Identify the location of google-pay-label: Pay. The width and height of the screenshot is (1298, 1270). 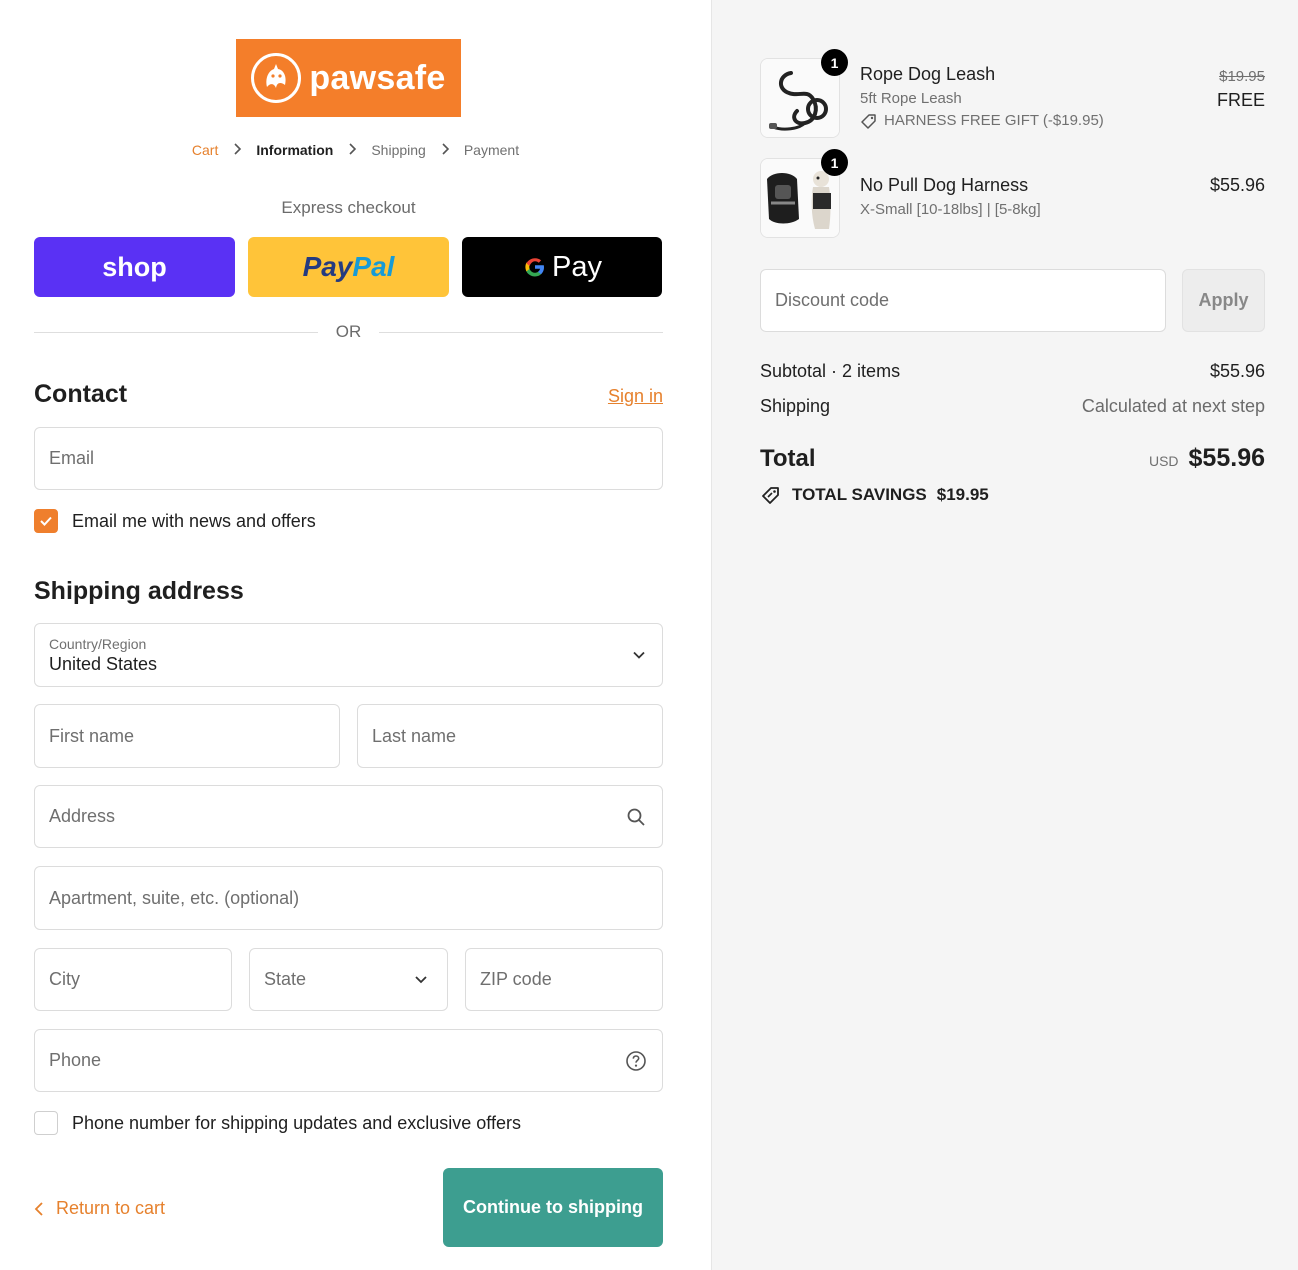
(562, 267).